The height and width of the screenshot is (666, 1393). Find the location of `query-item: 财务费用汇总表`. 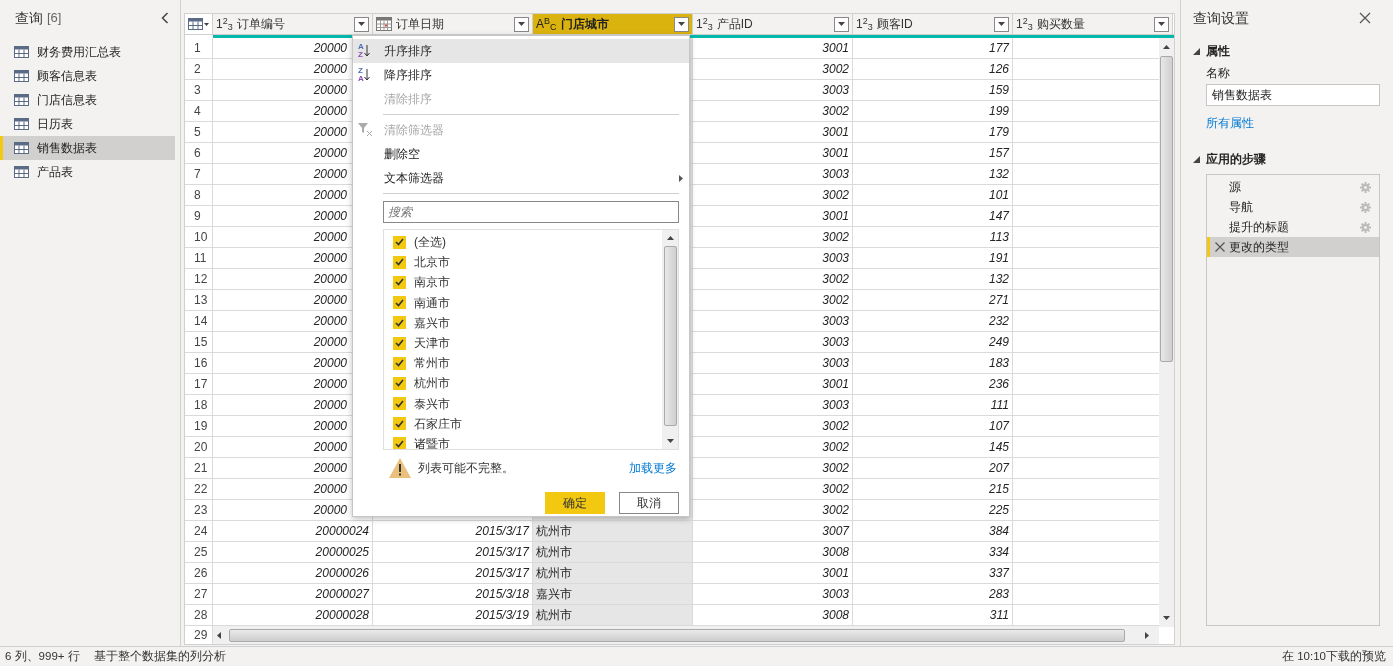

query-item: 财务费用汇总表 is located at coordinates (87, 52).